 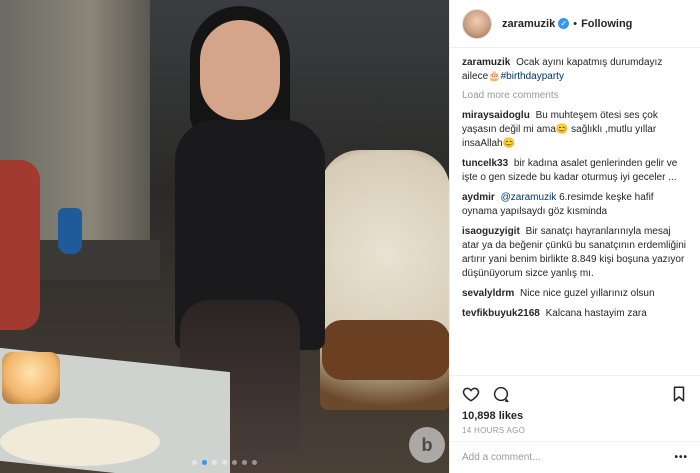 What do you see at coordinates (20, 245) in the screenshot?
I see `photo-guest-arm` at bounding box center [20, 245].